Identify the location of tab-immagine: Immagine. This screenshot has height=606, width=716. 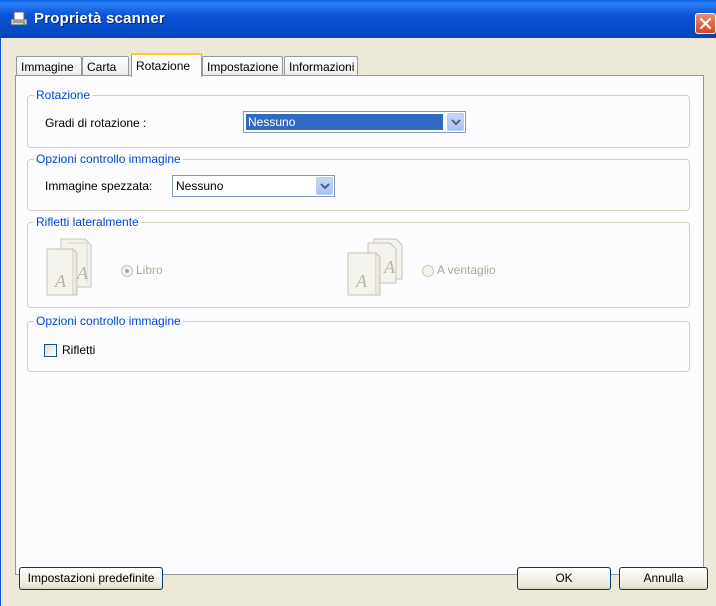
(49, 66).